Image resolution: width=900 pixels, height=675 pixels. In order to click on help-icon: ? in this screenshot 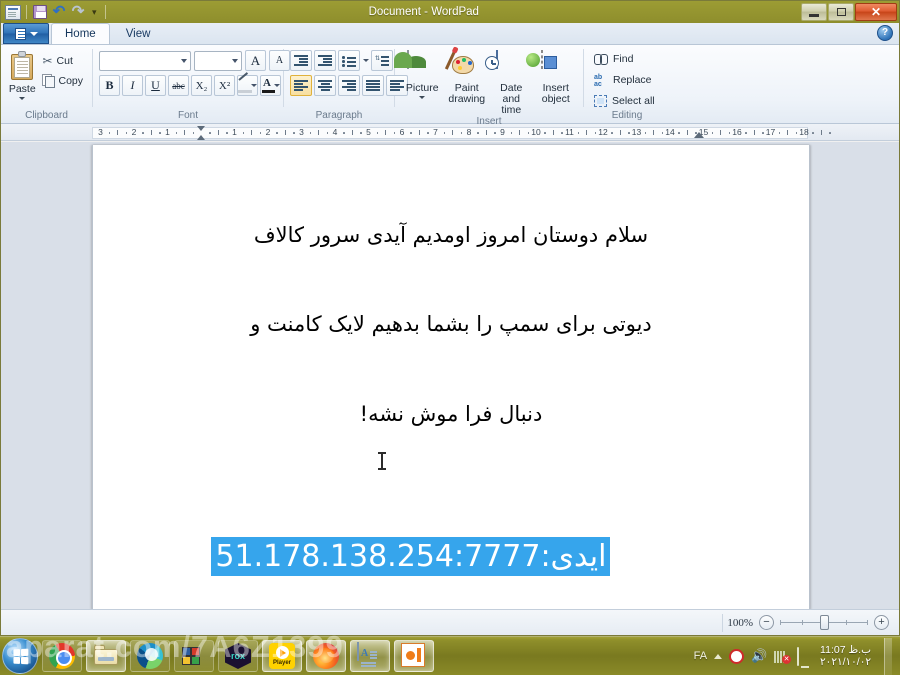, I will do `click(885, 33)`.